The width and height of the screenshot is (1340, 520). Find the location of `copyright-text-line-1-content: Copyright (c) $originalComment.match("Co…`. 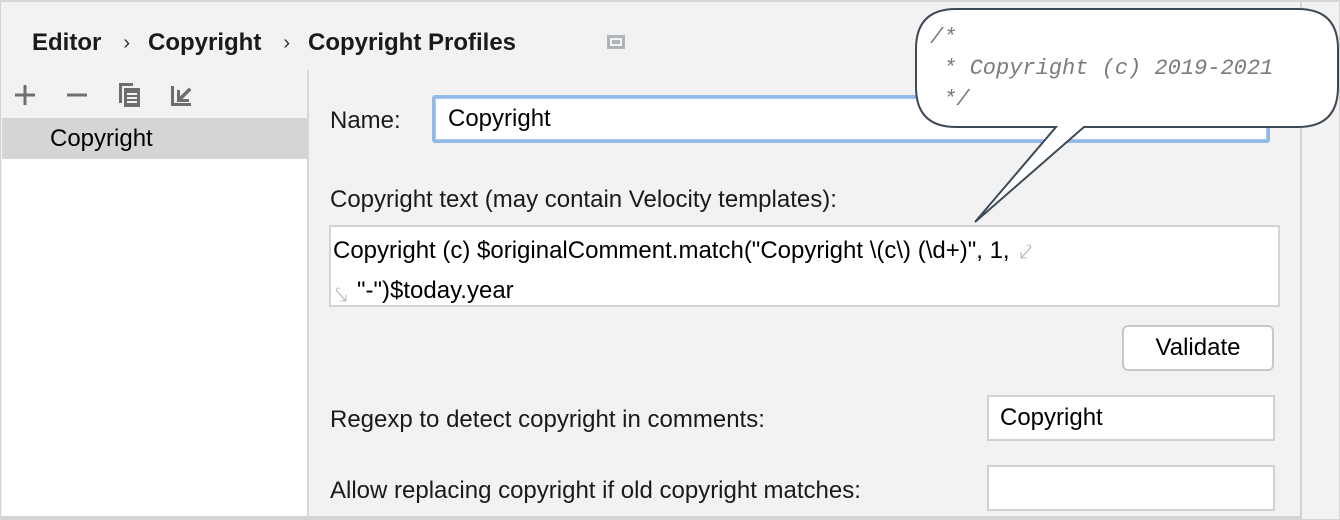

copyright-text-line-1-content: Copyright (c) $originalComment.match("Co… is located at coordinates (671, 250).